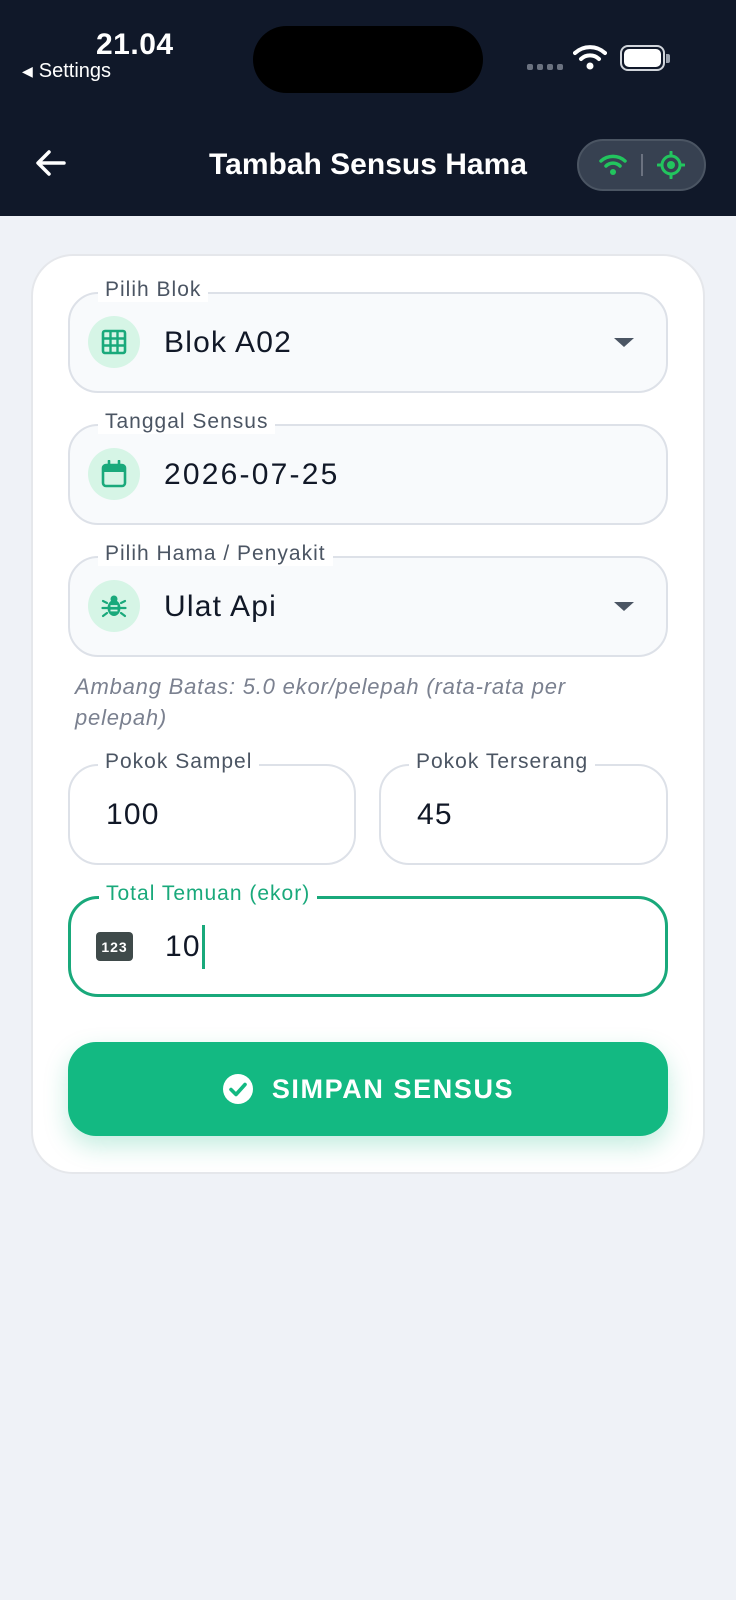  I want to click on pill-divider, so click(641, 165).